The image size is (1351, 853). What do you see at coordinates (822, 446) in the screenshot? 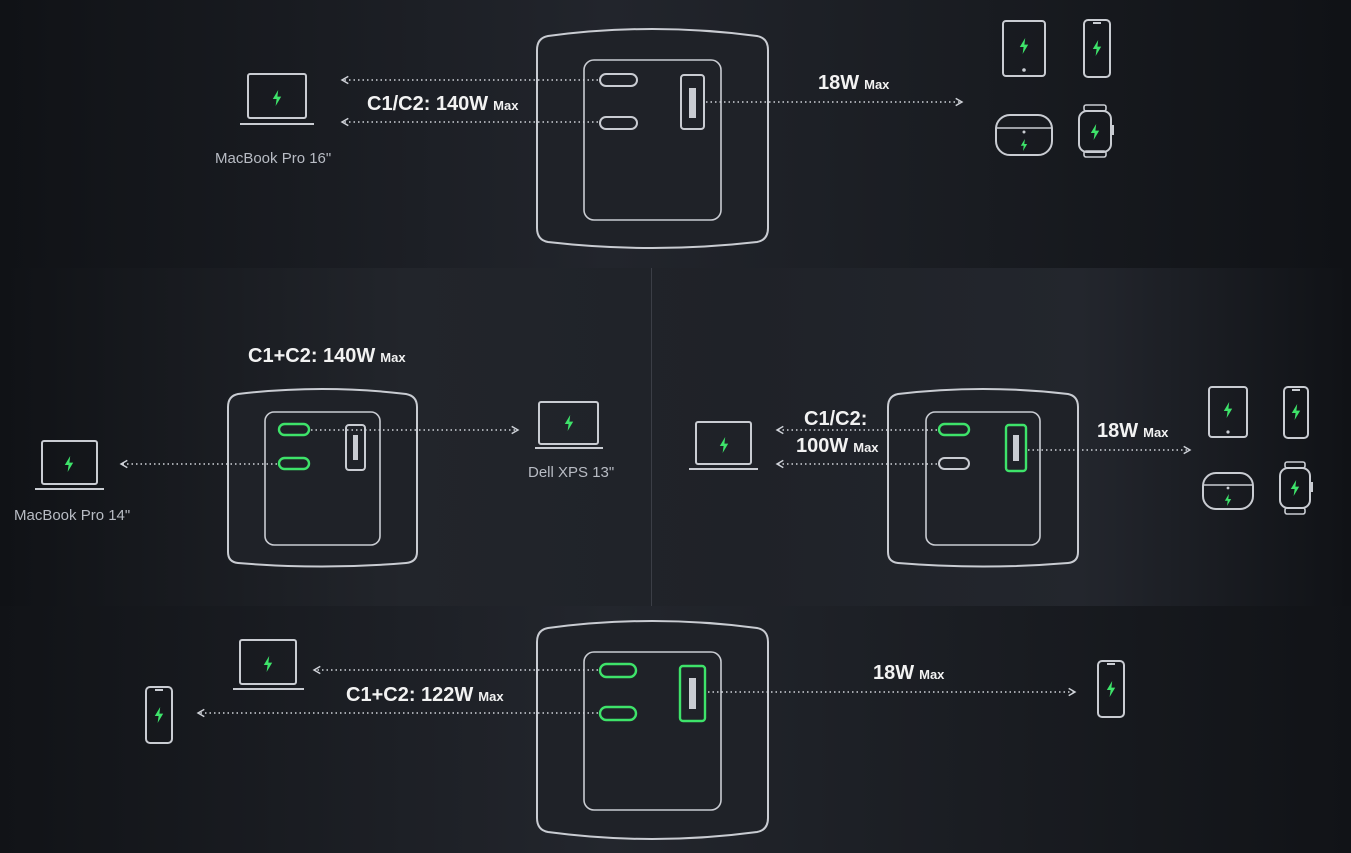
I see `output-value: 100W` at bounding box center [822, 446].